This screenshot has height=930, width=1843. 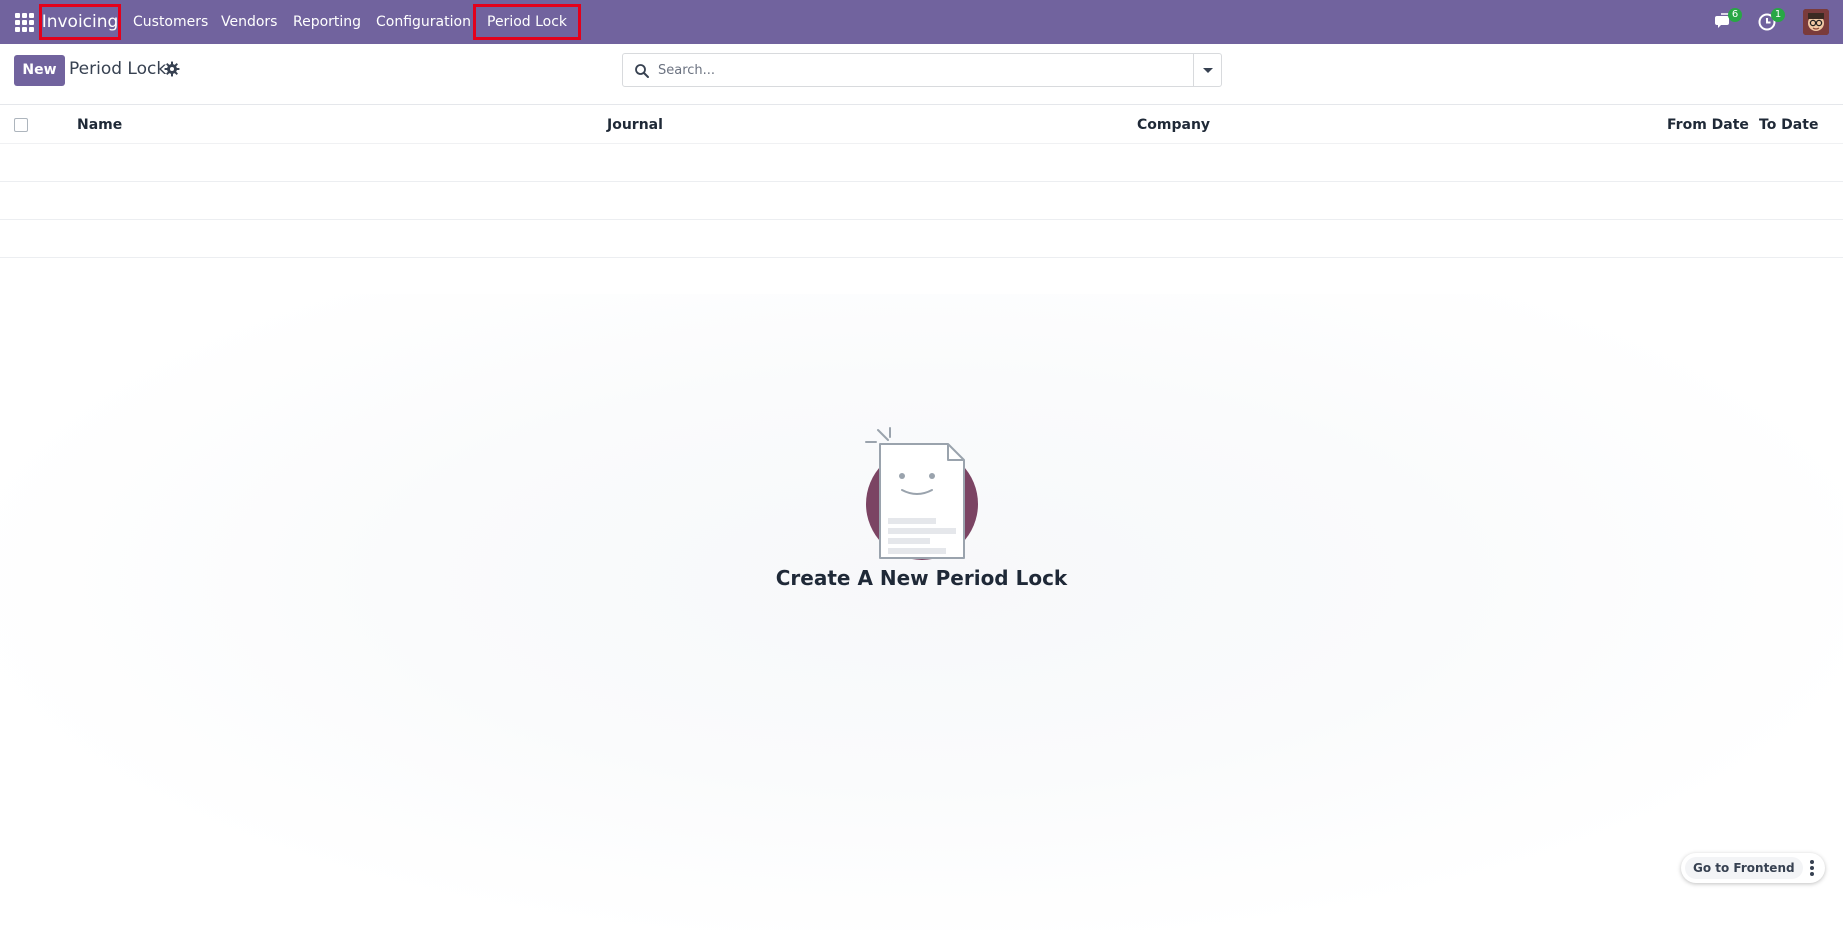 I want to click on column-to-date: To Date, so click(x=1788, y=125).